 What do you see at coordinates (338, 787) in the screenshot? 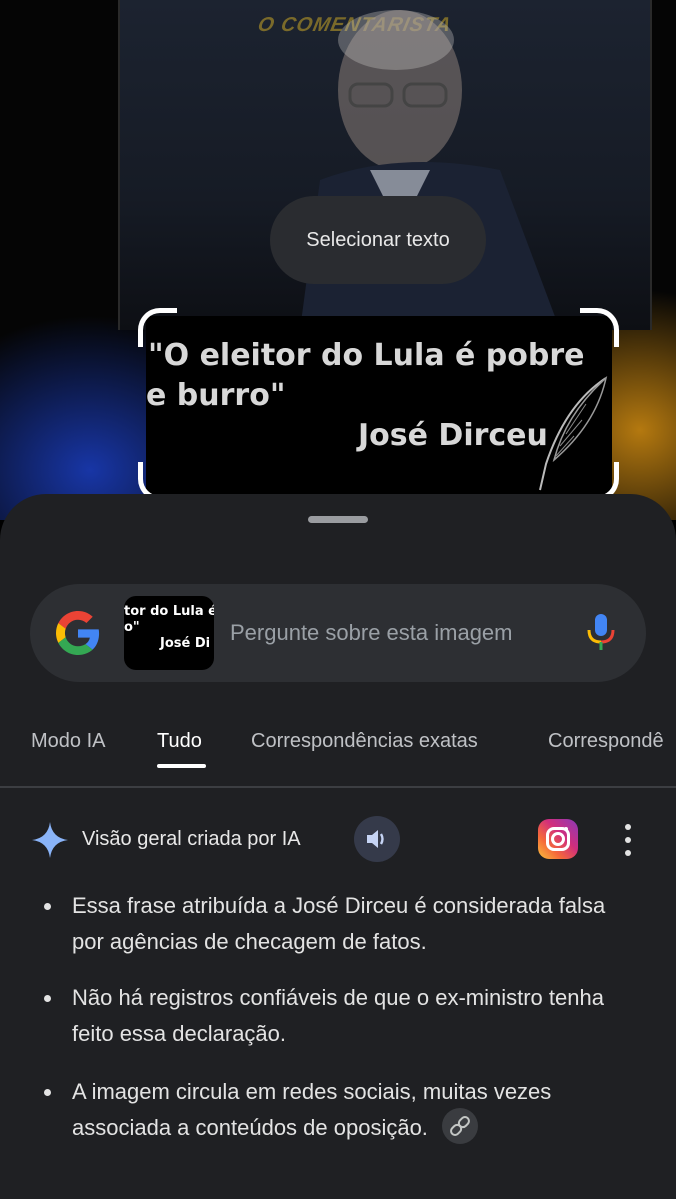
I see `tabs-divider` at bounding box center [338, 787].